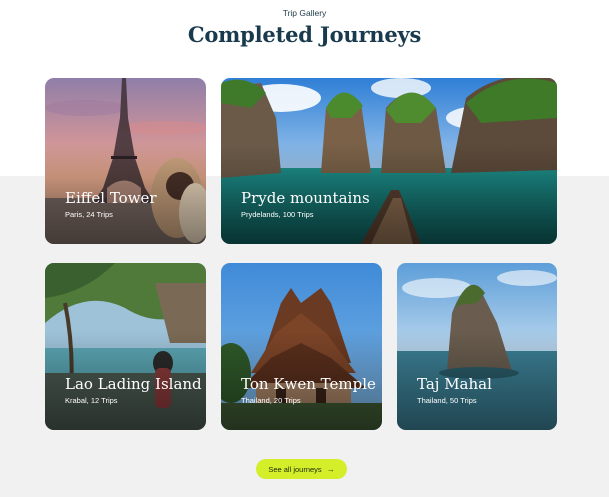 The height and width of the screenshot is (497, 609). Describe the element at coordinates (304, 13) in the screenshot. I see `section-eyebrow: Trip Gallery` at that location.